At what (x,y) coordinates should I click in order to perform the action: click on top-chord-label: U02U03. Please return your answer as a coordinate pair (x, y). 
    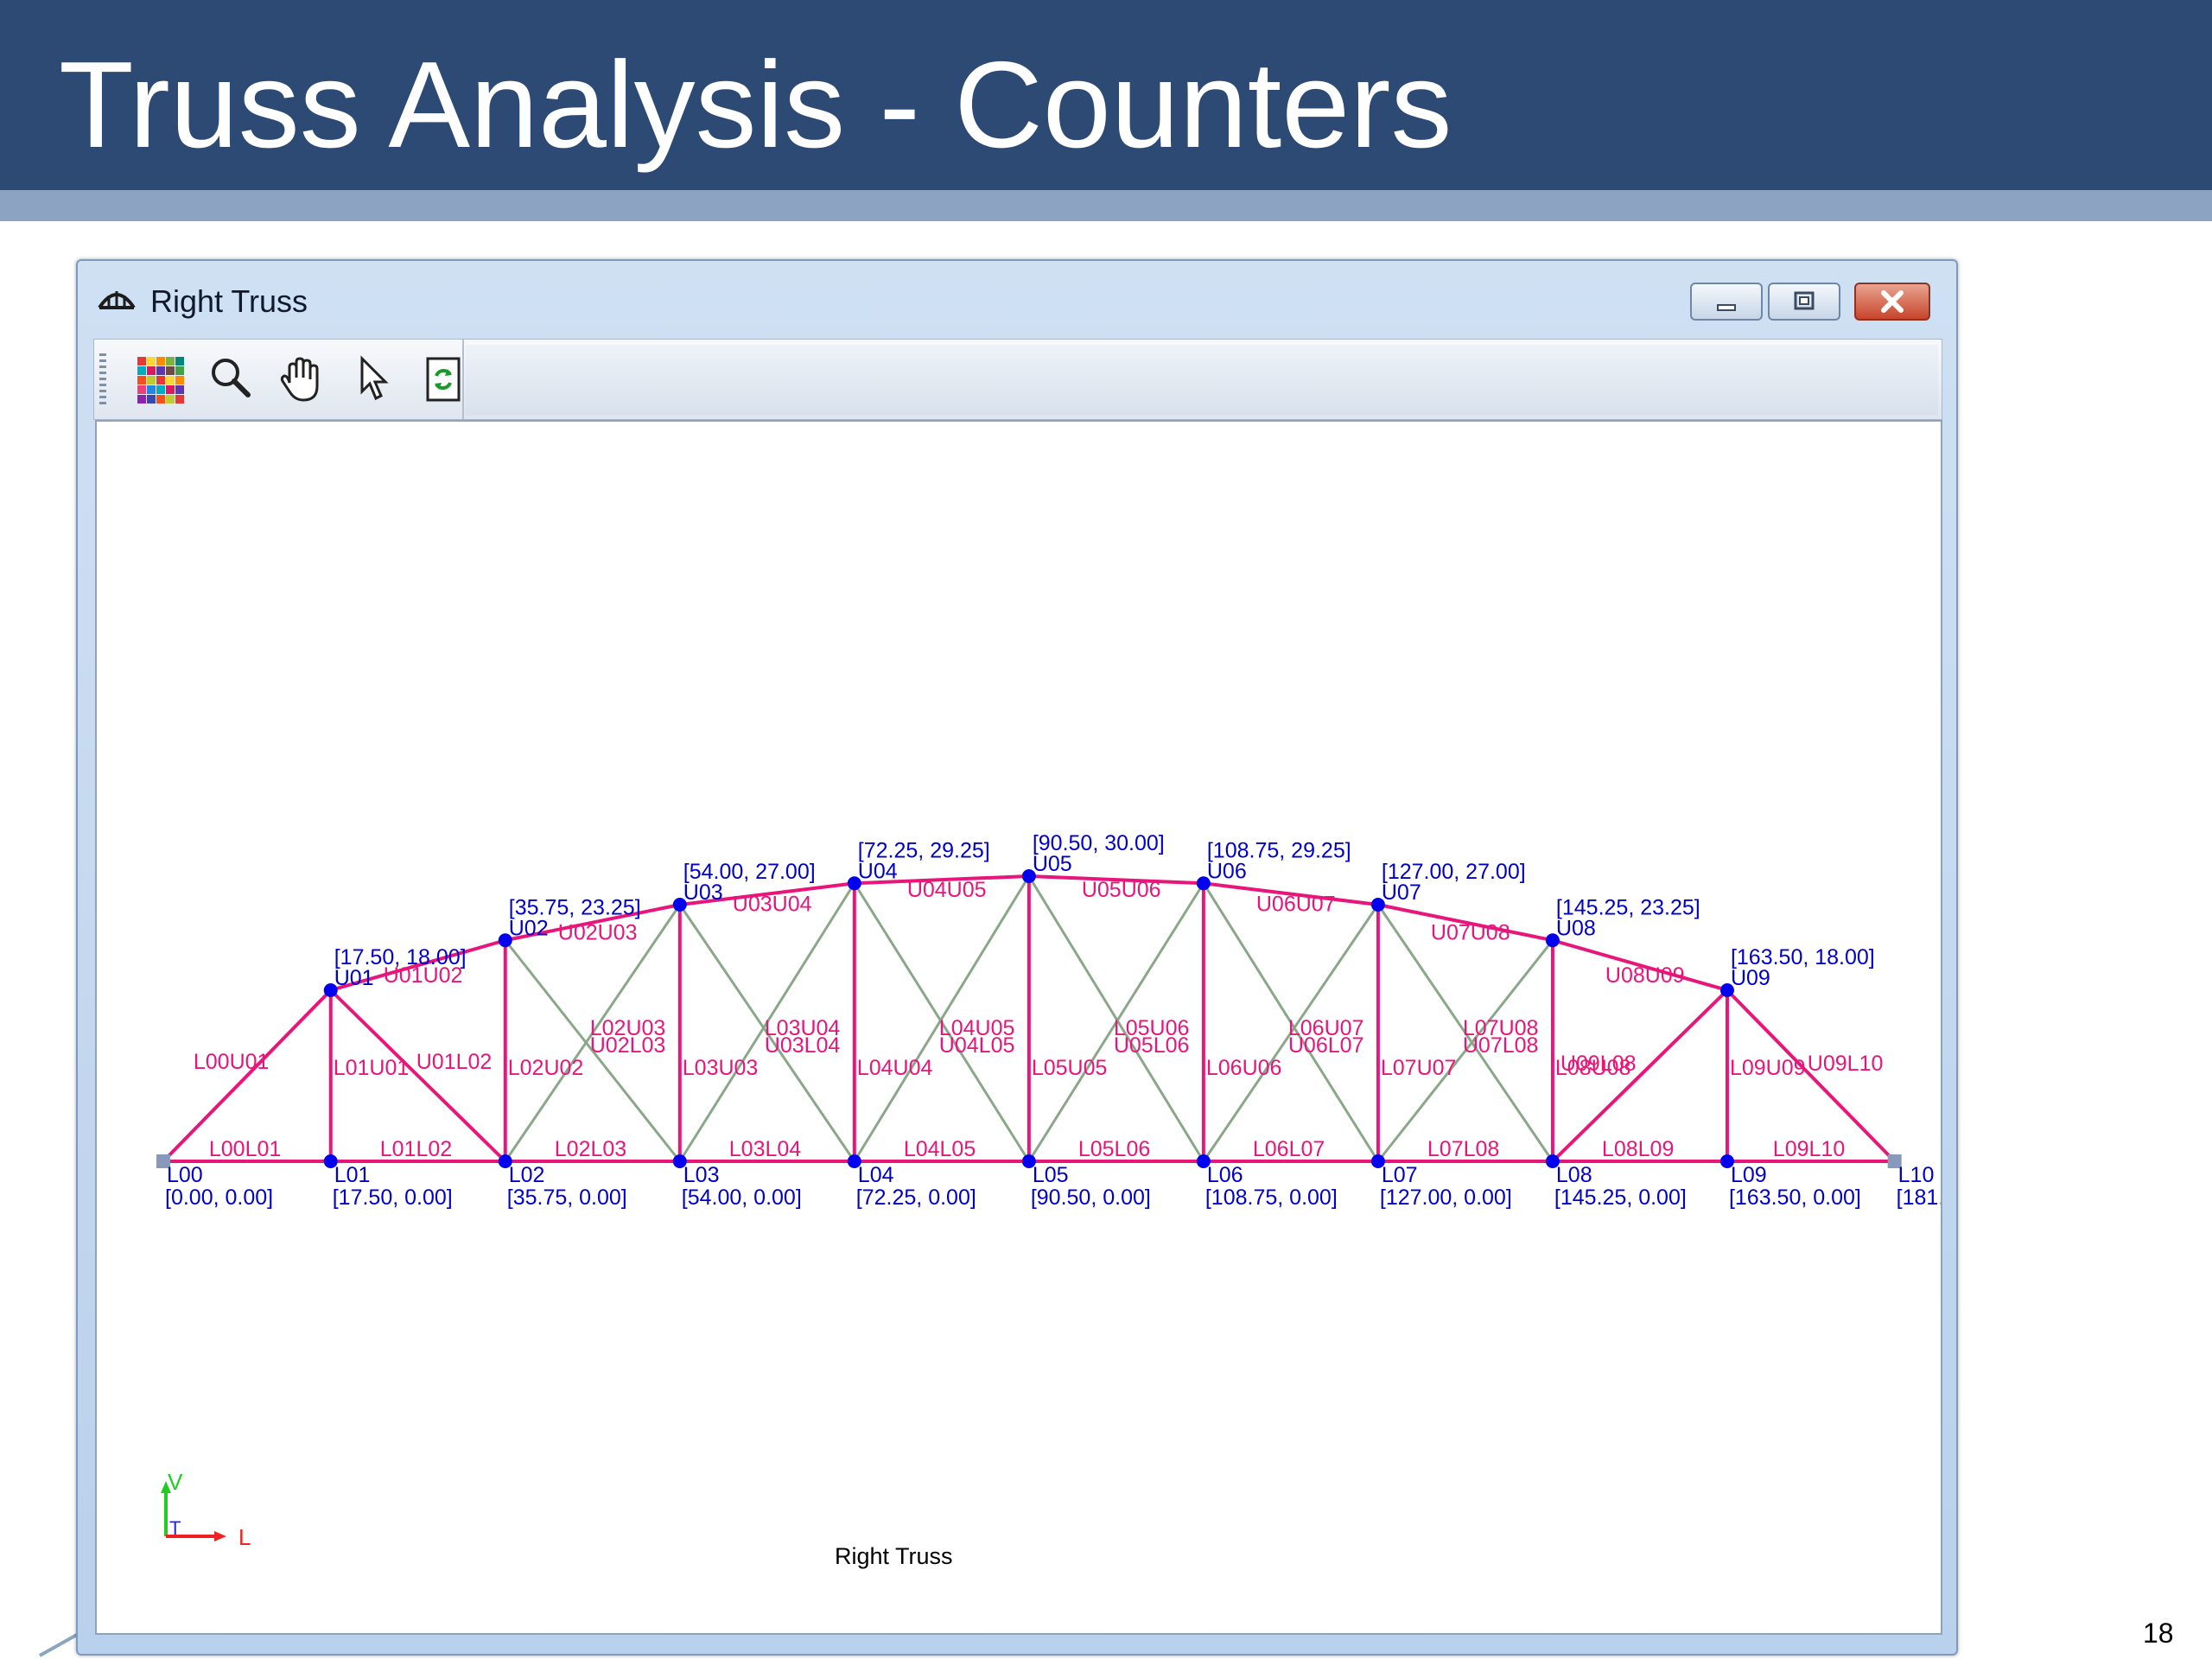
    Looking at the image, I should click on (598, 933).